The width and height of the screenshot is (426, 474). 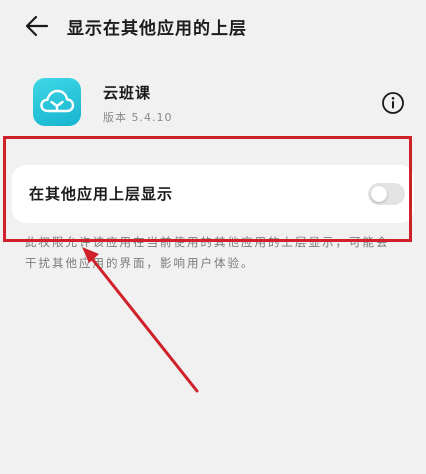 What do you see at coordinates (213, 104) in the screenshot?
I see `app-info-row: 云班课 版本 5.4.10` at bounding box center [213, 104].